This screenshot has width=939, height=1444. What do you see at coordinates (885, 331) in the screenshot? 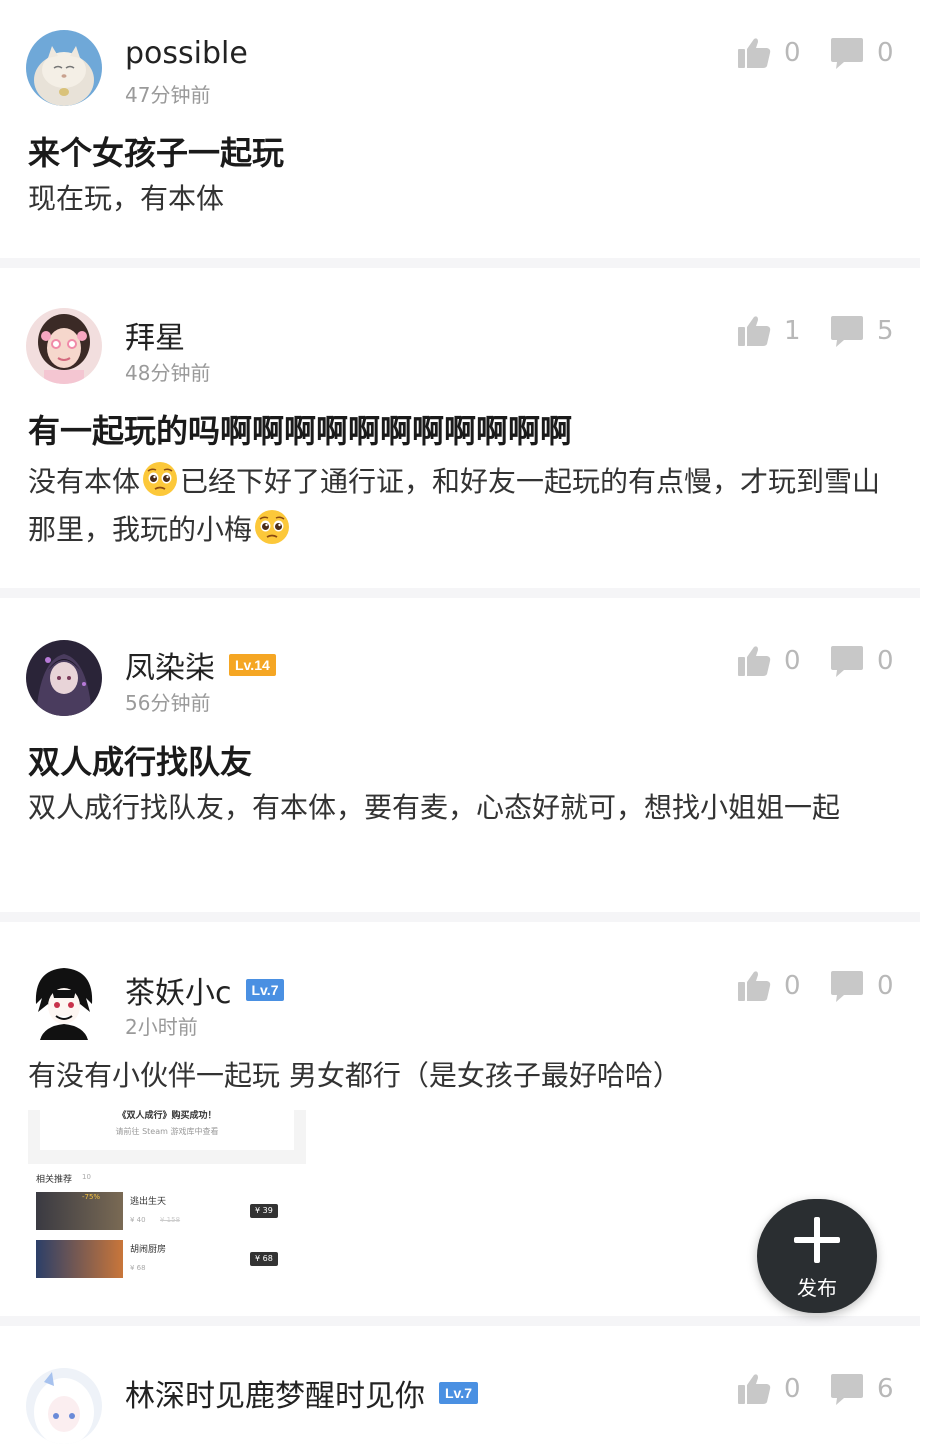
I see `comment-count: 5` at bounding box center [885, 331].